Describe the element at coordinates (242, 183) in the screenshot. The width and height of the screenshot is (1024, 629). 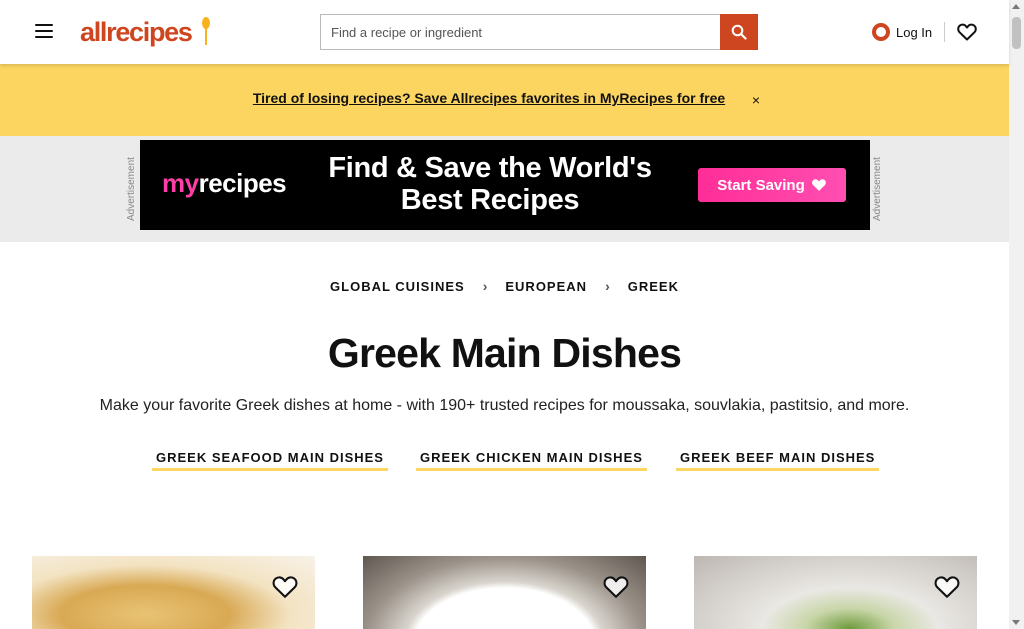
I see `ad-brand-suffix: recipes` at that location.